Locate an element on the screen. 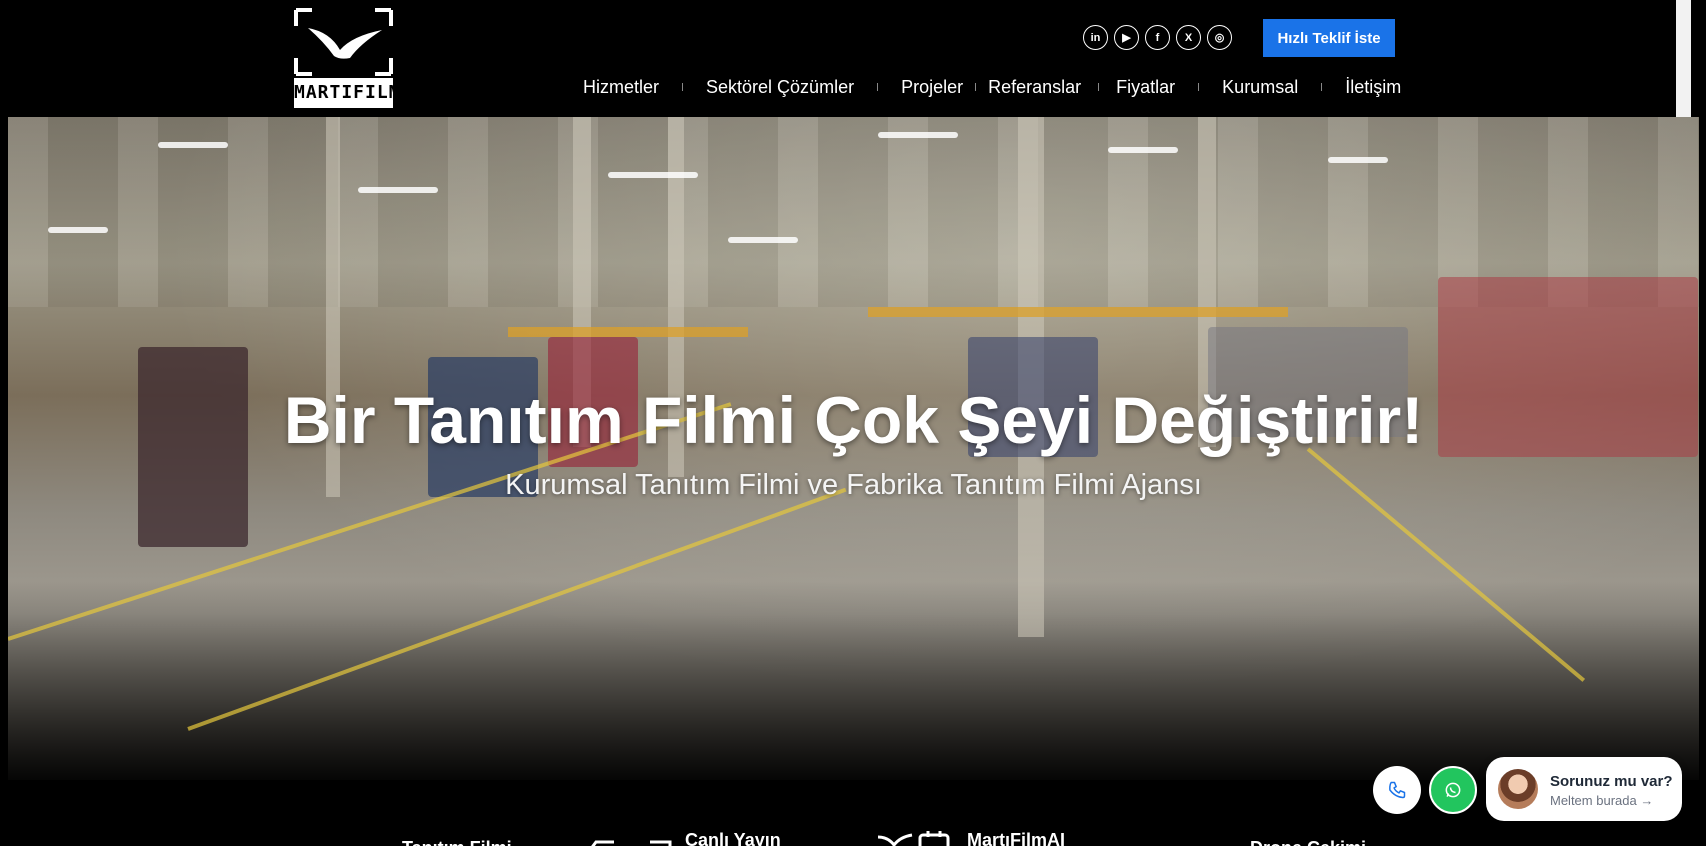  instagram-icon: ◎ is located at coordinates (1219, 37).